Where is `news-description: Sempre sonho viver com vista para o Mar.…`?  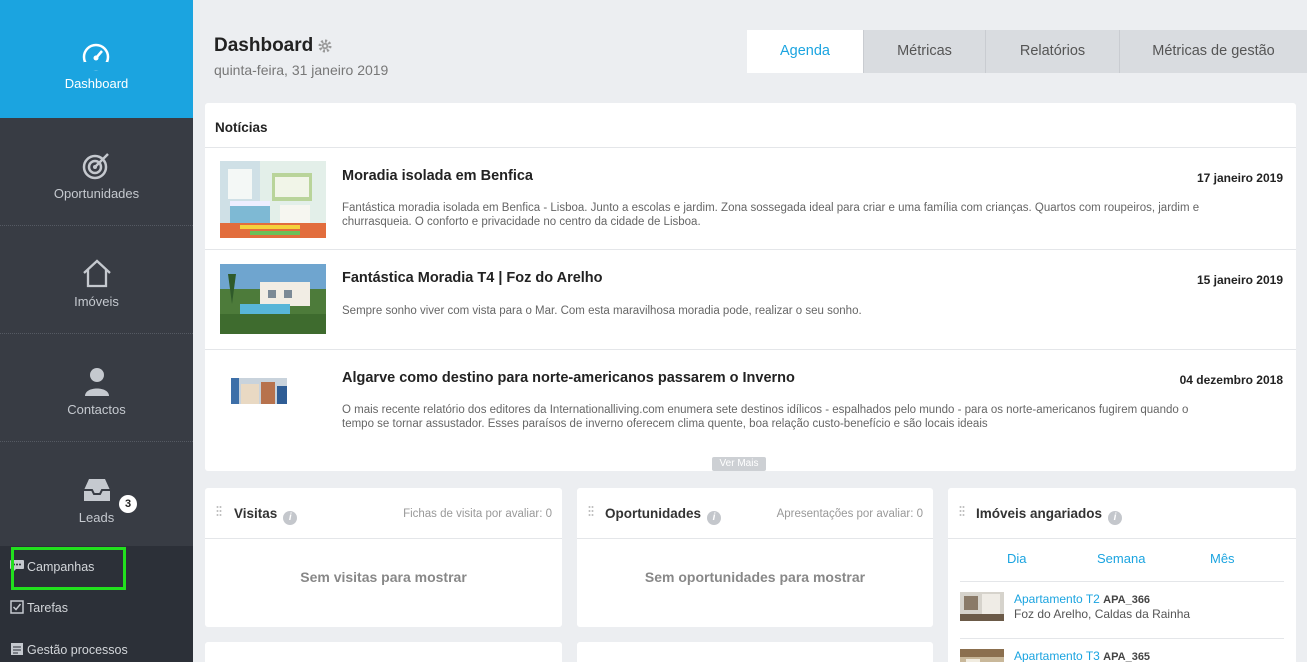 news-description: Sempre sonho viver com vista para o Mar.… is located at coordinates (602, 311).